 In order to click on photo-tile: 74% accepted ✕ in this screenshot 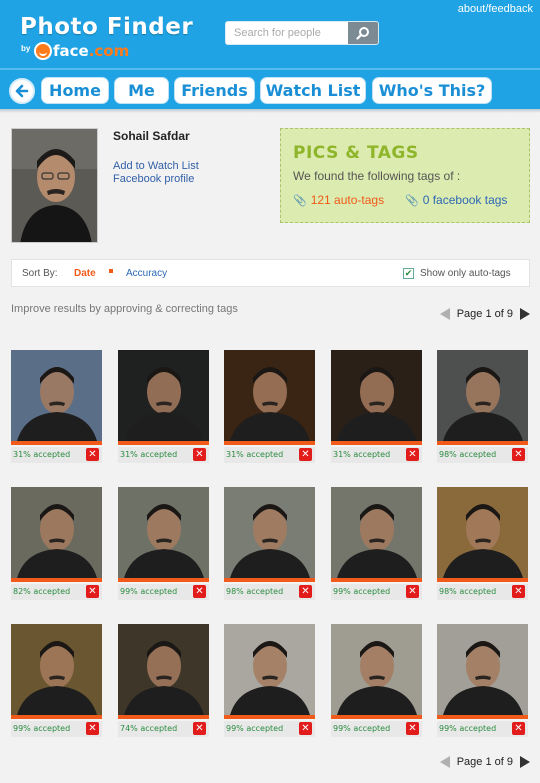, I will do `click(163, 681)`.